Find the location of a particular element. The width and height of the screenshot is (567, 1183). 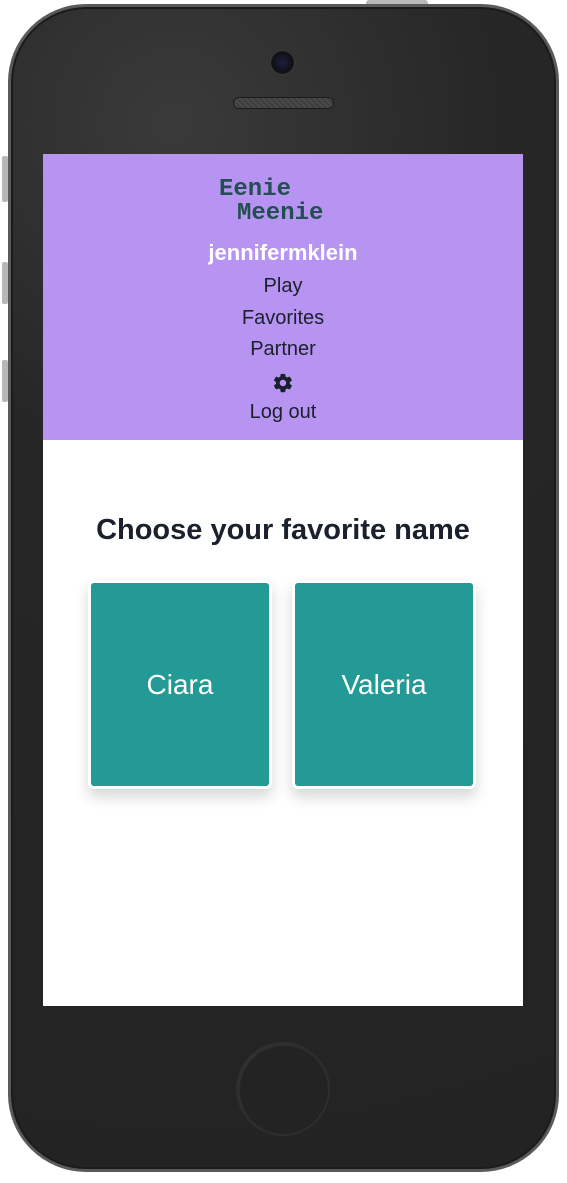

logo-line-2: Meenie is located at coordinates (280, 213).